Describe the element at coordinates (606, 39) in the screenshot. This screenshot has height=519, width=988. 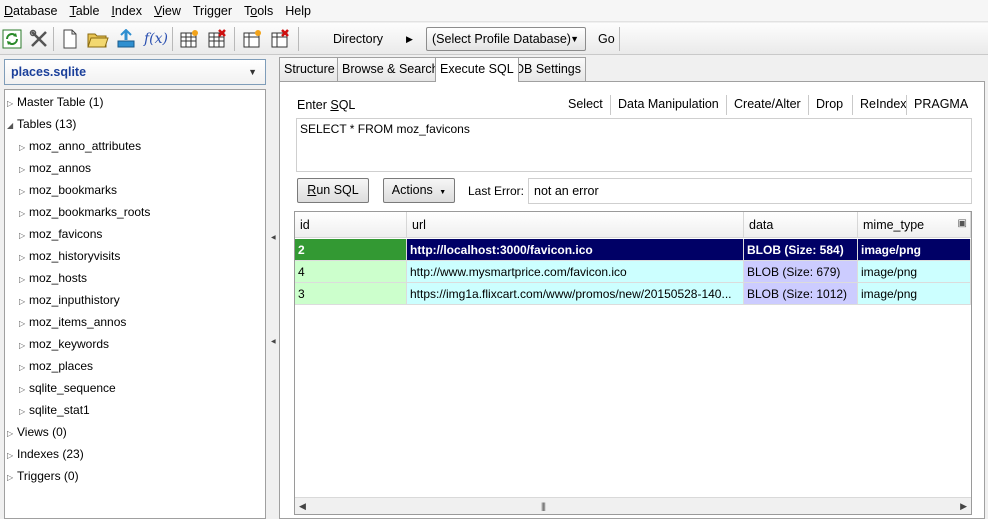
I see `go-button: Go` at that location.